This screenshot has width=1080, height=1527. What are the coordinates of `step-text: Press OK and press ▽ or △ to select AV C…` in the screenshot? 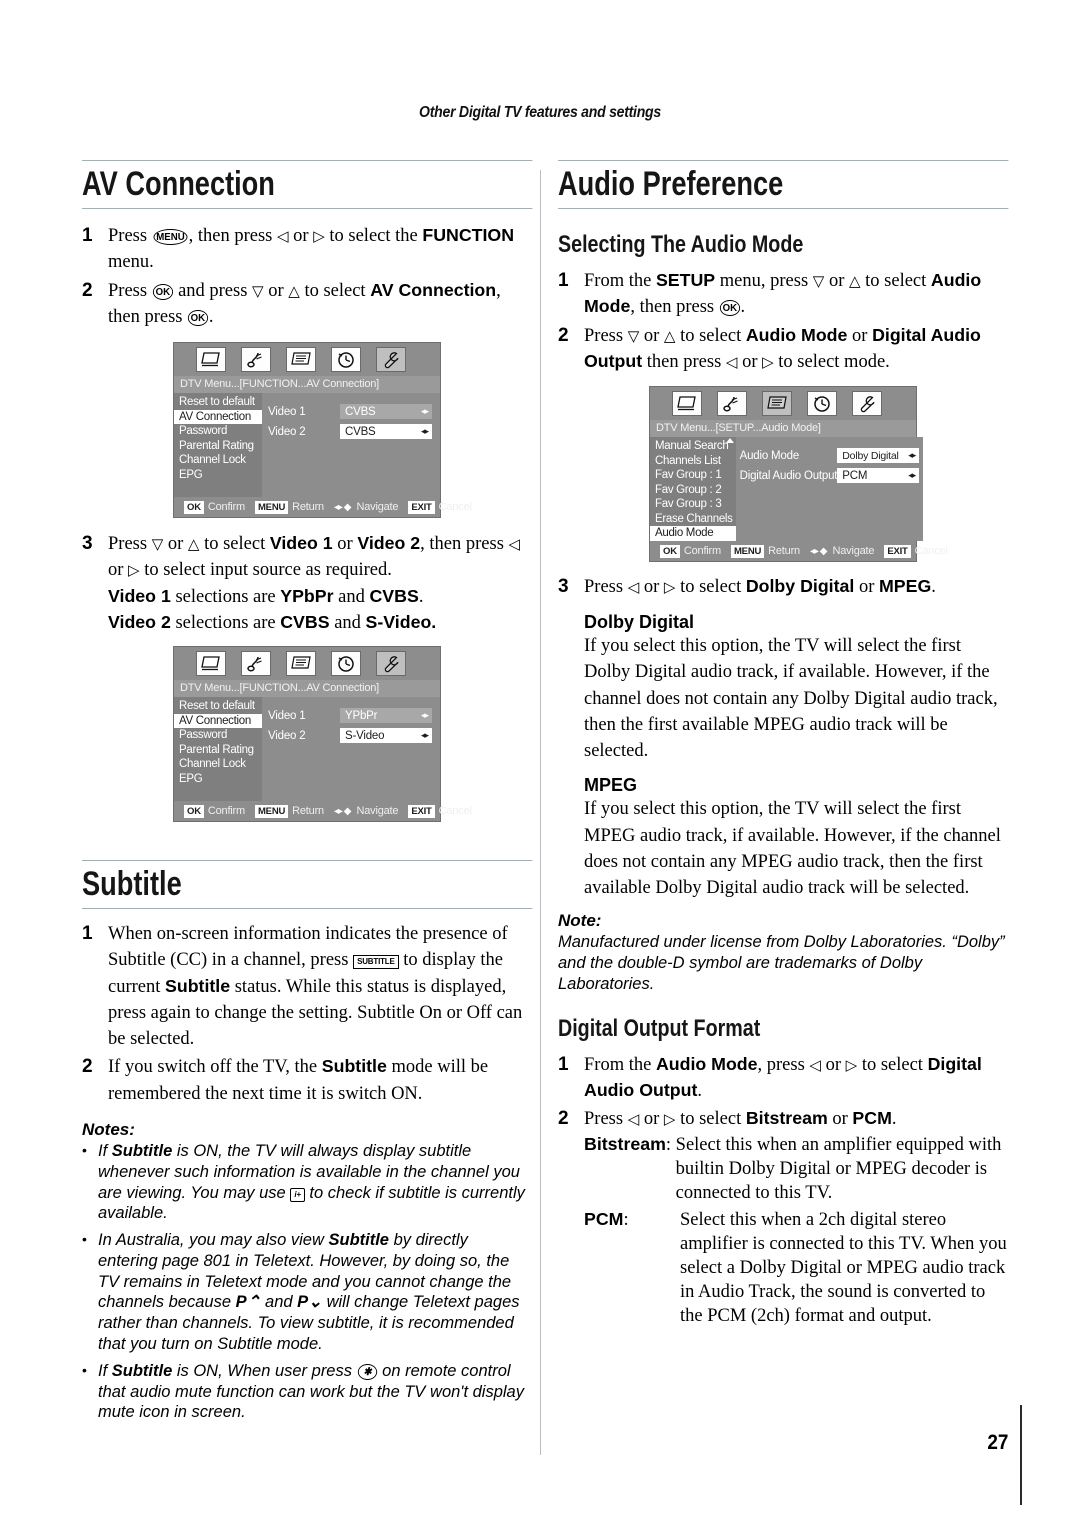 It's located at (304, 303).